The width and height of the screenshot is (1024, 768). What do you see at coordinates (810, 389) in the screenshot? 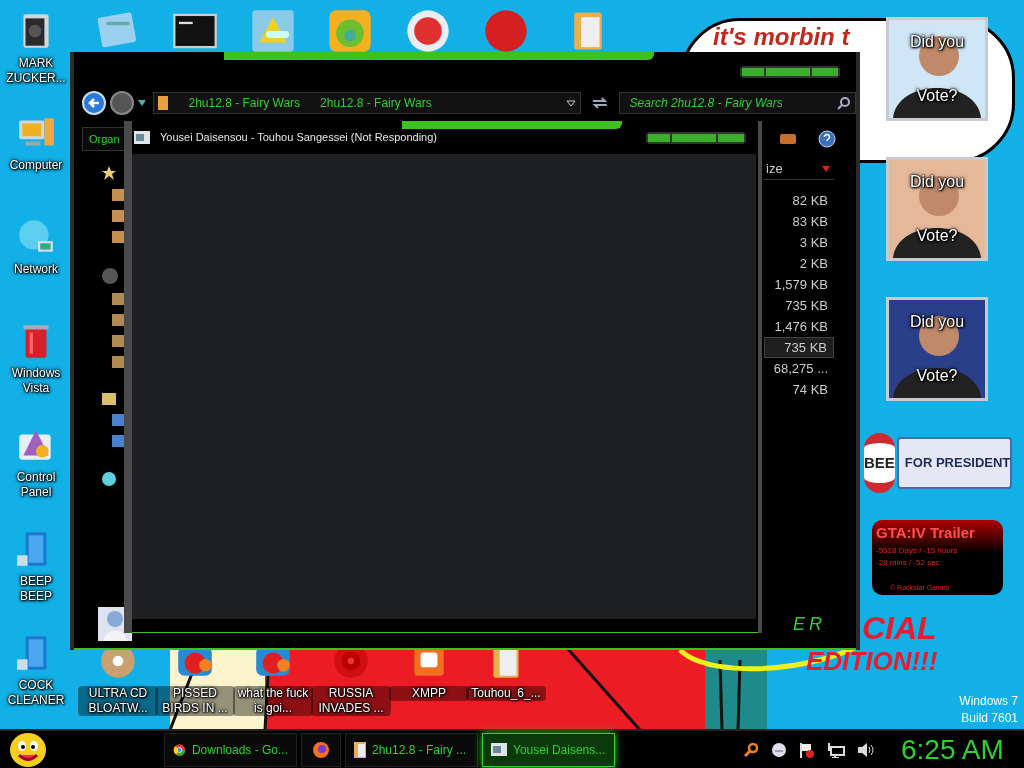
I see `size-cell-text: 74 KB` at bounding box center [810, 389].